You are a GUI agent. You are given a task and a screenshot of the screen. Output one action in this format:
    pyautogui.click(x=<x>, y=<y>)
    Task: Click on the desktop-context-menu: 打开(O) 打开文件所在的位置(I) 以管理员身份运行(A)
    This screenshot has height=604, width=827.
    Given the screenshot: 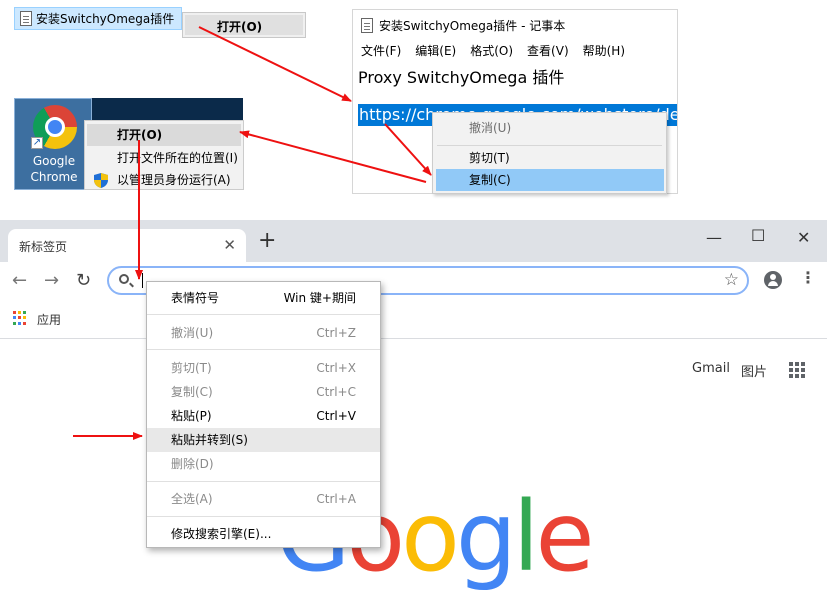 What is the action you would take?
    pyautogui.click(x=164, y=155)
    